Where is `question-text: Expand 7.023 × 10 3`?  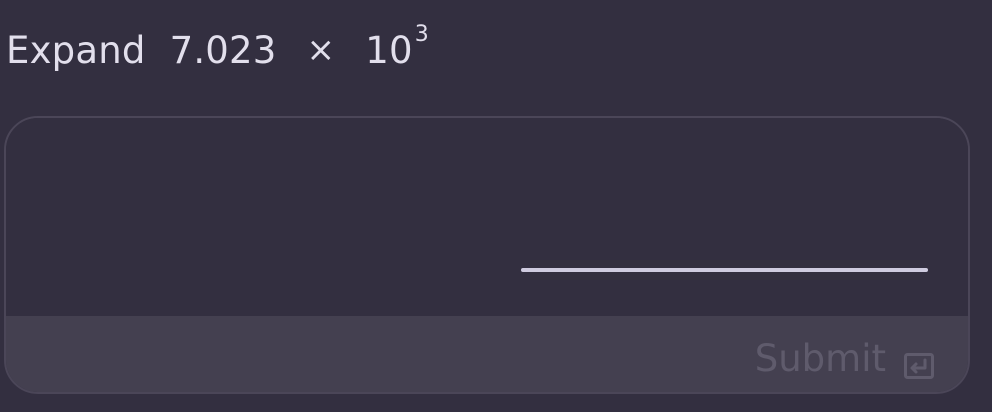 question-text: Expand 7.023 × 10 3 is located at coordinates (217, 48).